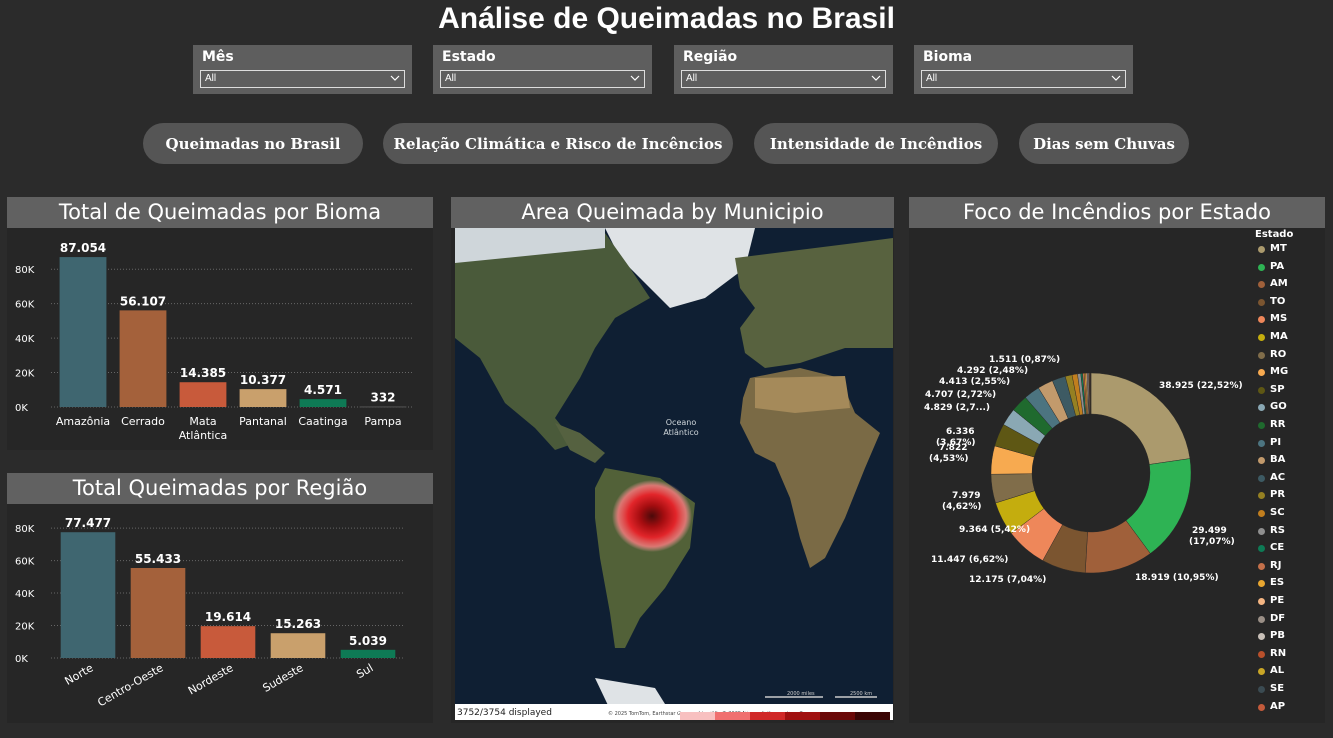 Image resolution: width=1333 pixels, height=738 pixels. What do you see at coordinates (679, 709) in the screenshot?
I see `gradient-label: 1.00M` at bounding box center [679, 709].